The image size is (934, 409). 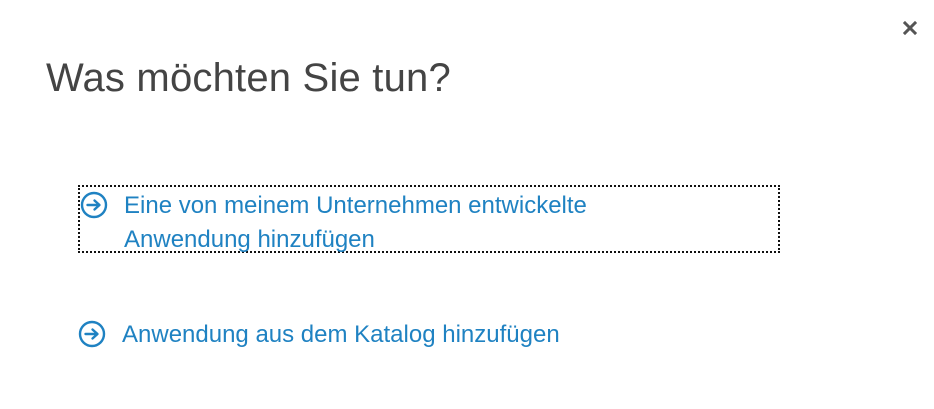 I want to click on option-label: Anwendung aus dem Katalog hinzufügen, so click(x=341, y=334).